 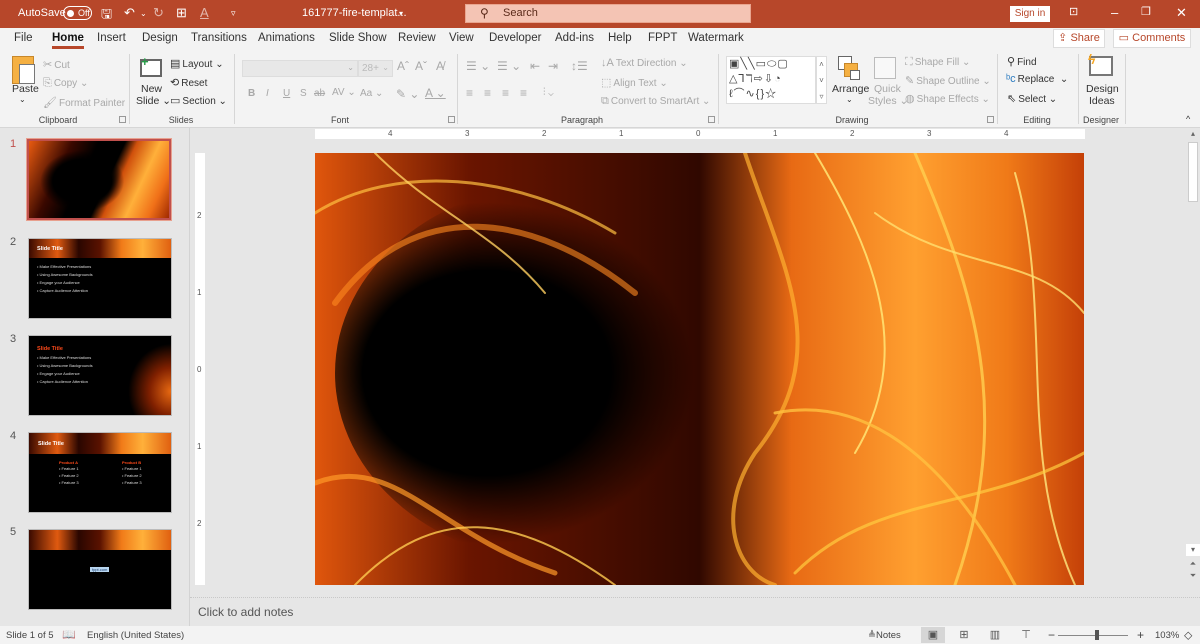 I want to click on arrange-dropdown-icon: ⌄, so click(x=849, y=99).